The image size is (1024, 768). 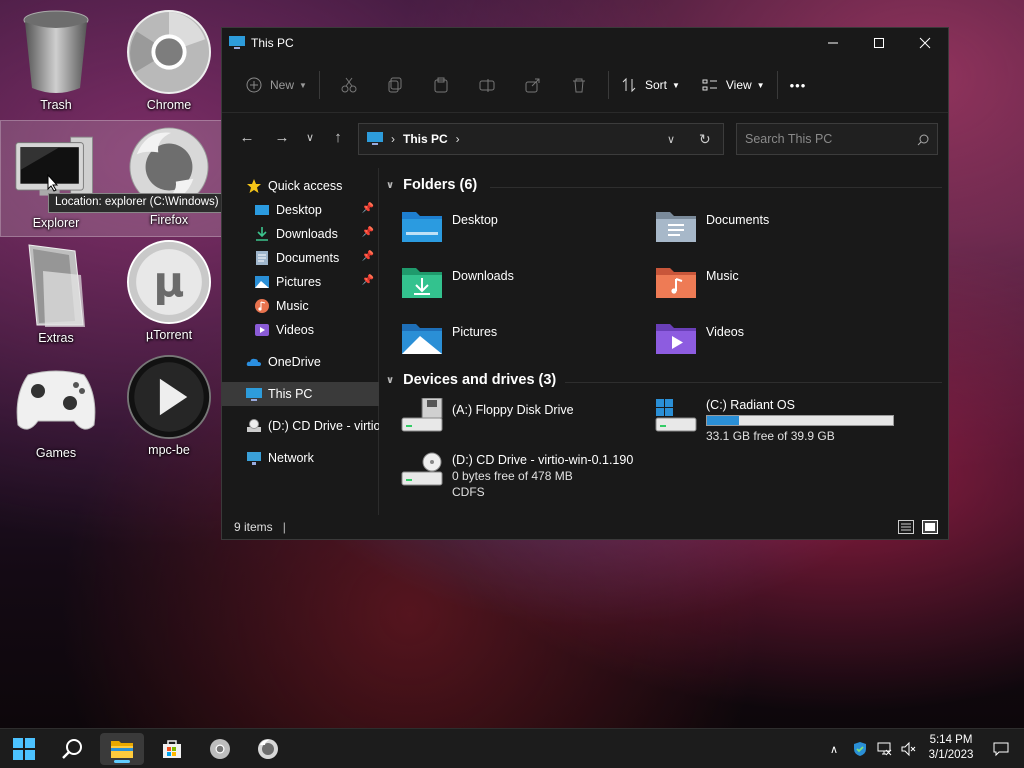 What do you see at coordinates (308, 258) in the screenshot?
I see `sidebar-item-label: Documents` at bounding box center [308, 258].